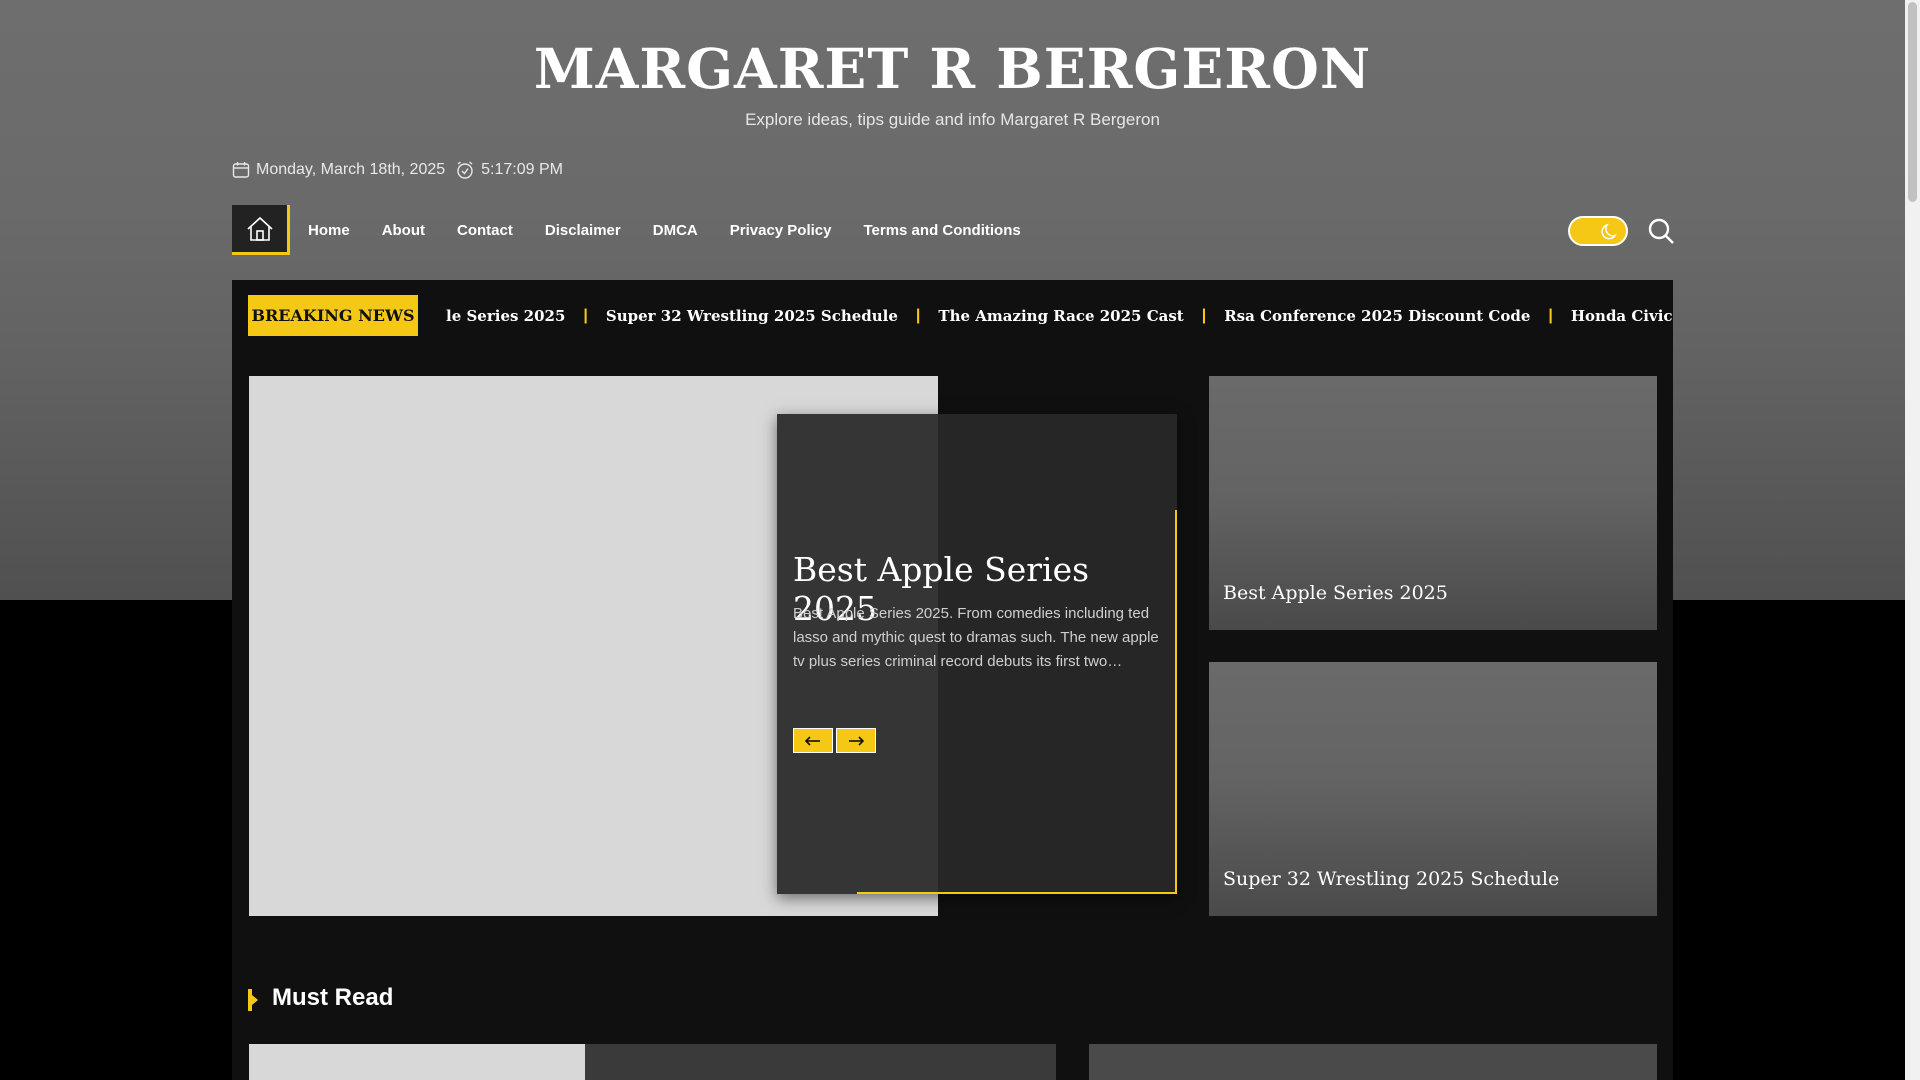  I want to click on search-icon, so click(1661, 231).